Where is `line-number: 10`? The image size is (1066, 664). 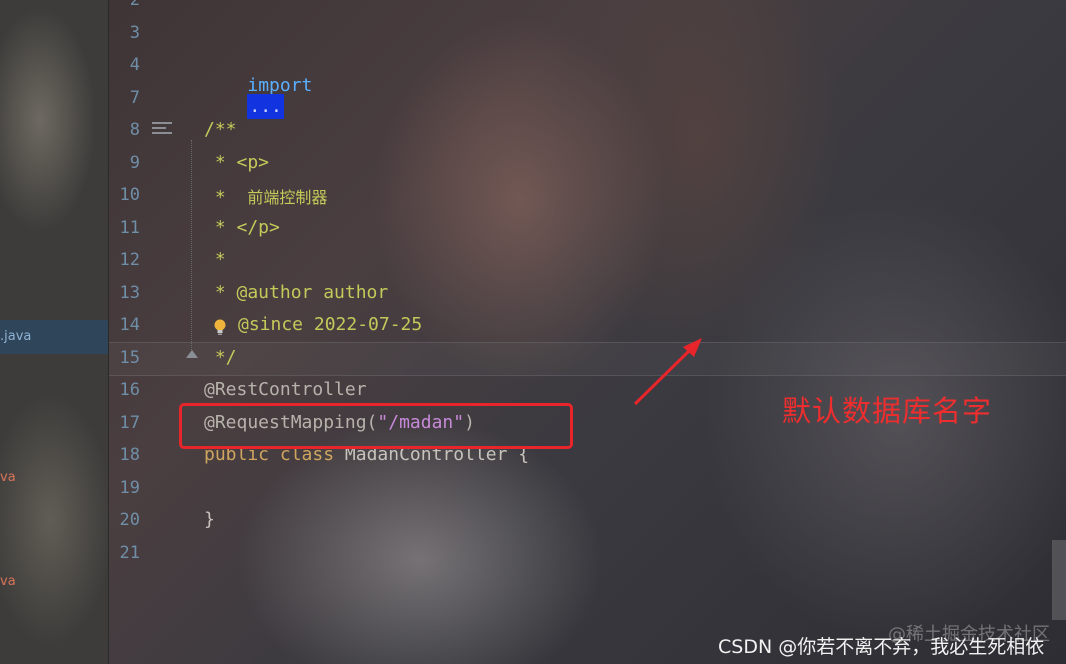 line-number: 10 is located at coordinates (129, 195).